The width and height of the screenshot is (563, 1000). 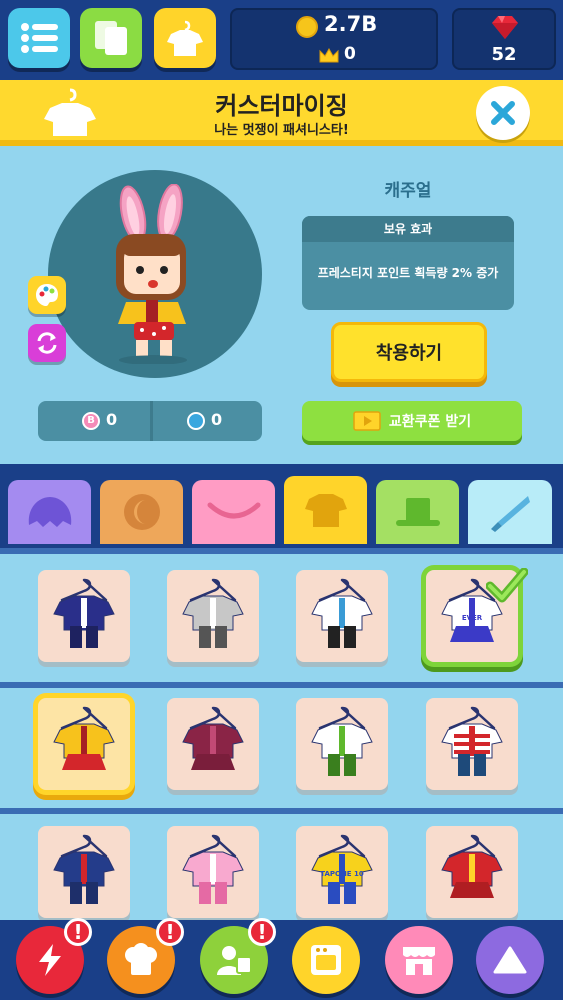 What do you see at coordinates (430, 422) in the screenshot?
I see `coupon-label: 교환쿠폰 받기` at bounding box center [430, 422].